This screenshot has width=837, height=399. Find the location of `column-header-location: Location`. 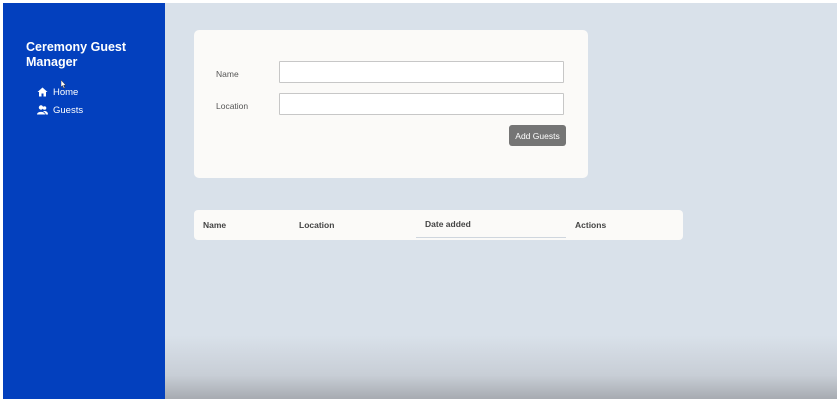

column-header-location: Location is located at coordinates (317, 225).